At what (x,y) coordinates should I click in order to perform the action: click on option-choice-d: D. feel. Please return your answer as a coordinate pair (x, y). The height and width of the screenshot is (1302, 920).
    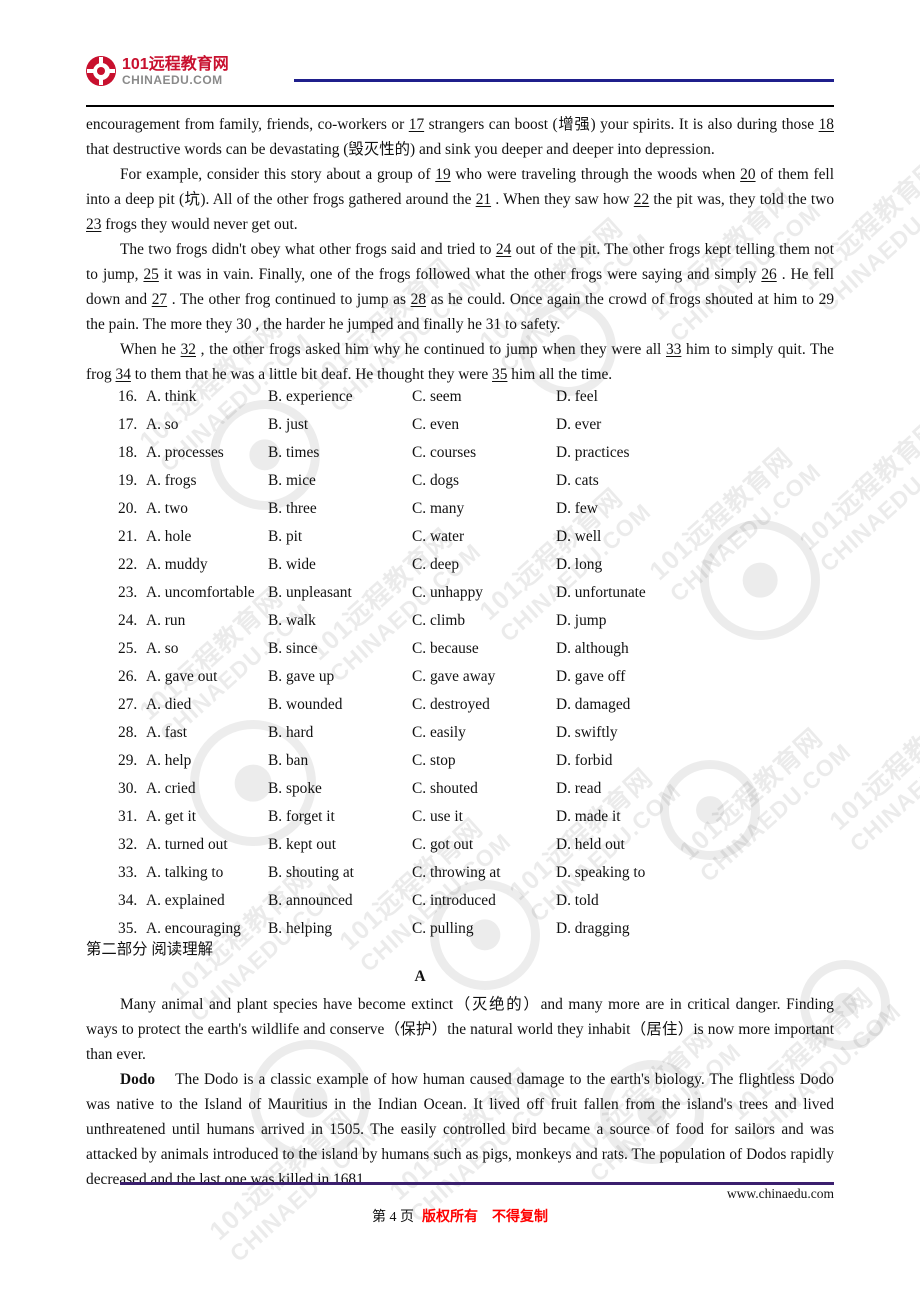
    Looking at the image, I should click on (577, 397).